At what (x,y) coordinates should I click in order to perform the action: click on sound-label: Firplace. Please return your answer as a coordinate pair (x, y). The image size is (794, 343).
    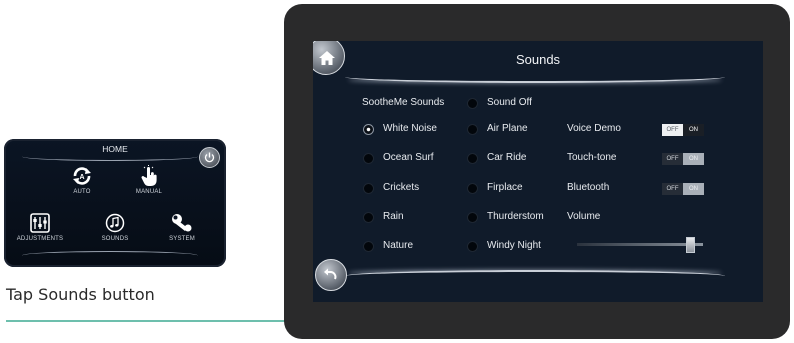
    Looking at the image, I should click on (505, 187).